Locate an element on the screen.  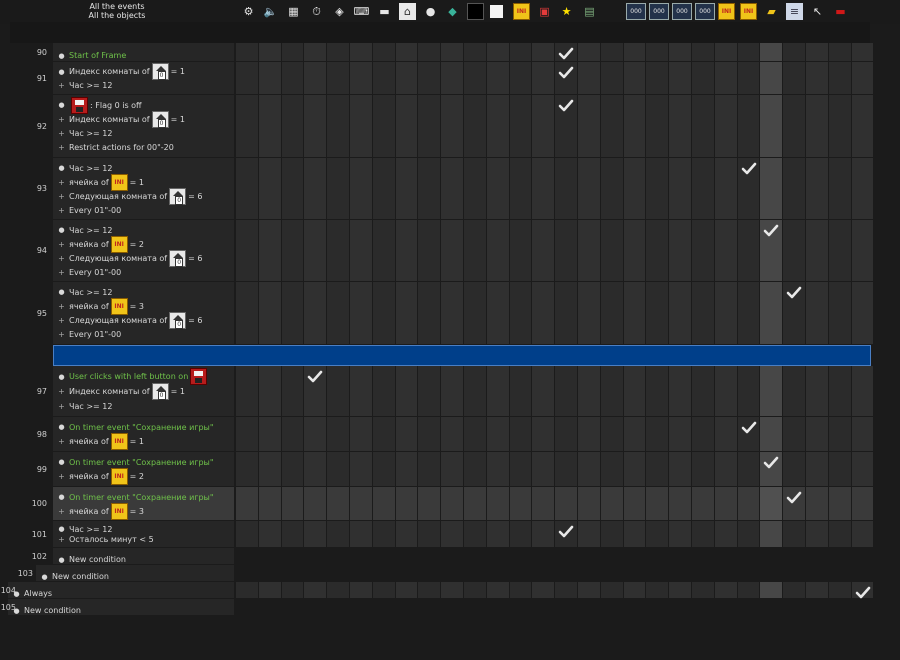
backdrop-icon: ▤ is located at coordinates (589, 11).